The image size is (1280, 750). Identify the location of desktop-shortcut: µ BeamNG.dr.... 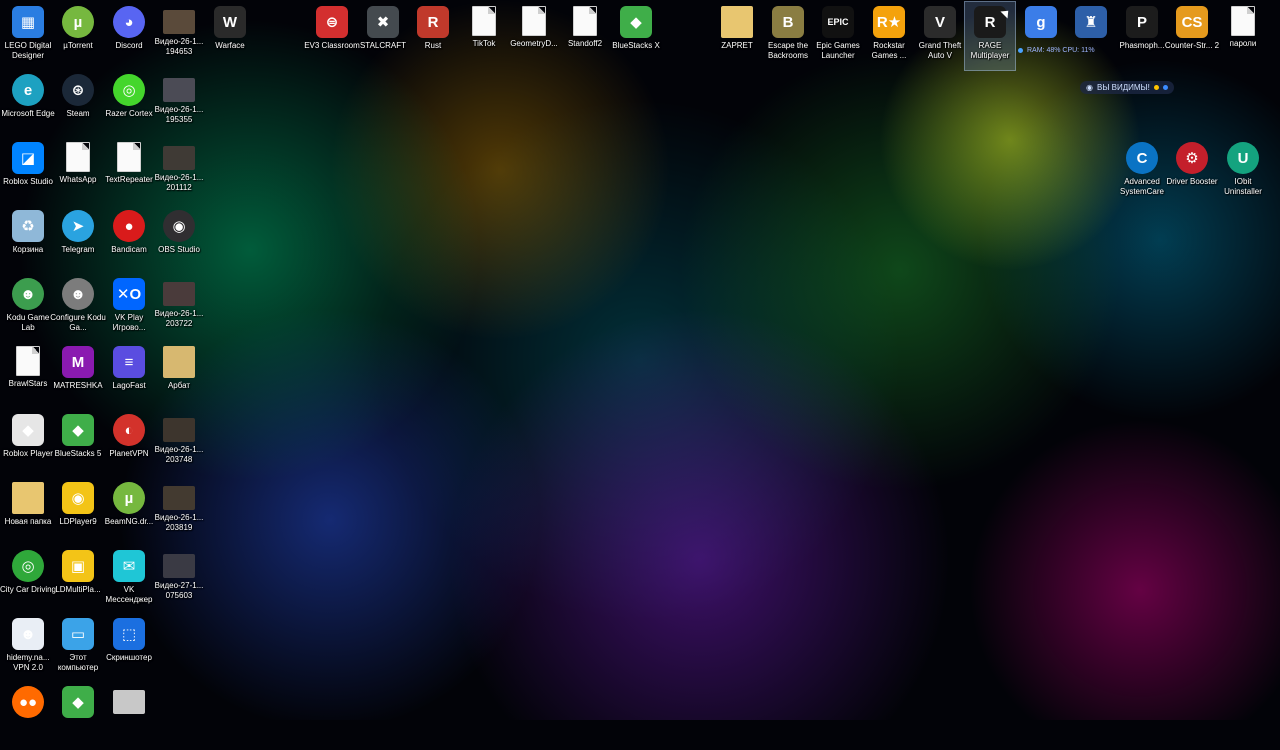
(129, 512).